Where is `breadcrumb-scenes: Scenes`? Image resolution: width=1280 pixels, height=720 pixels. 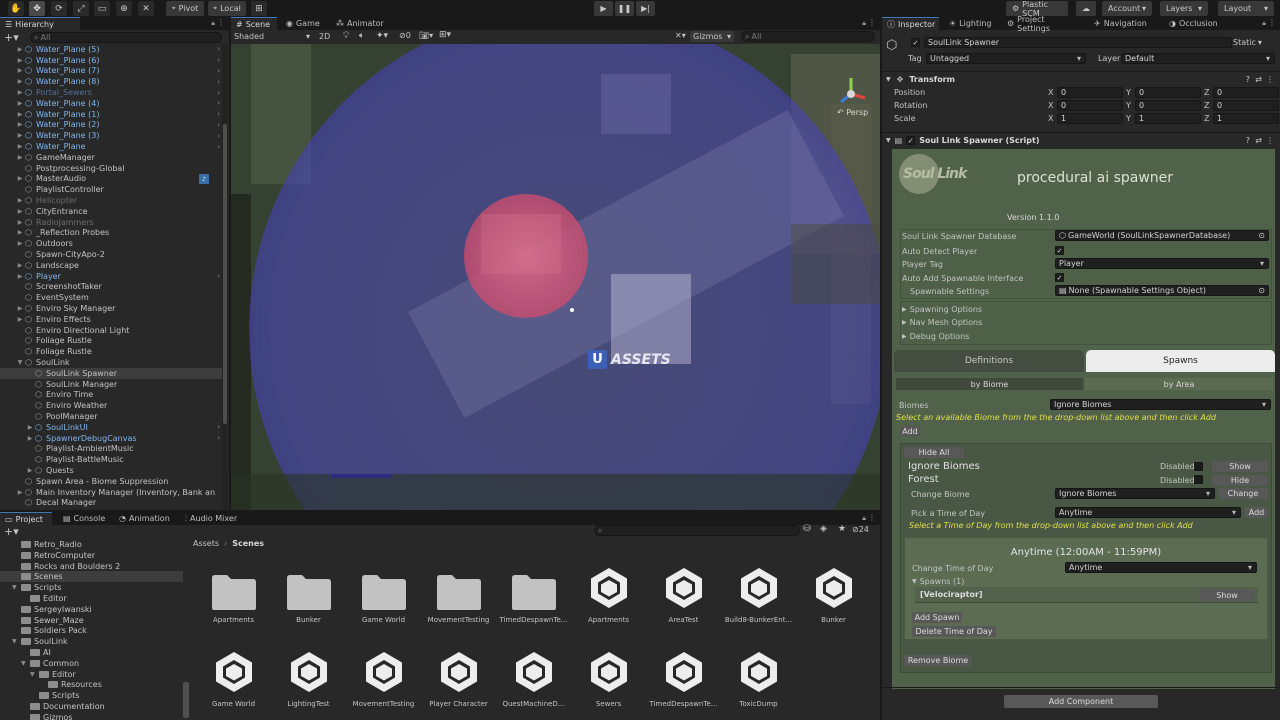
breadcrumb-scenes: Scenes is located at coordinates (248, 543).